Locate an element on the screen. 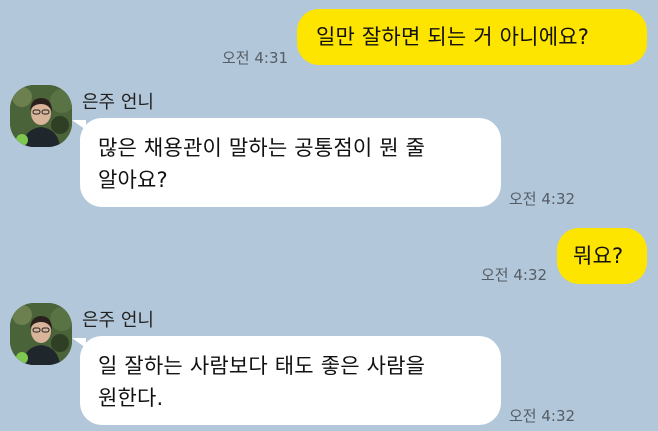 This screenshot has height=431, width=658. message-text-line: 원한다. is located at coordinates (131, 398).